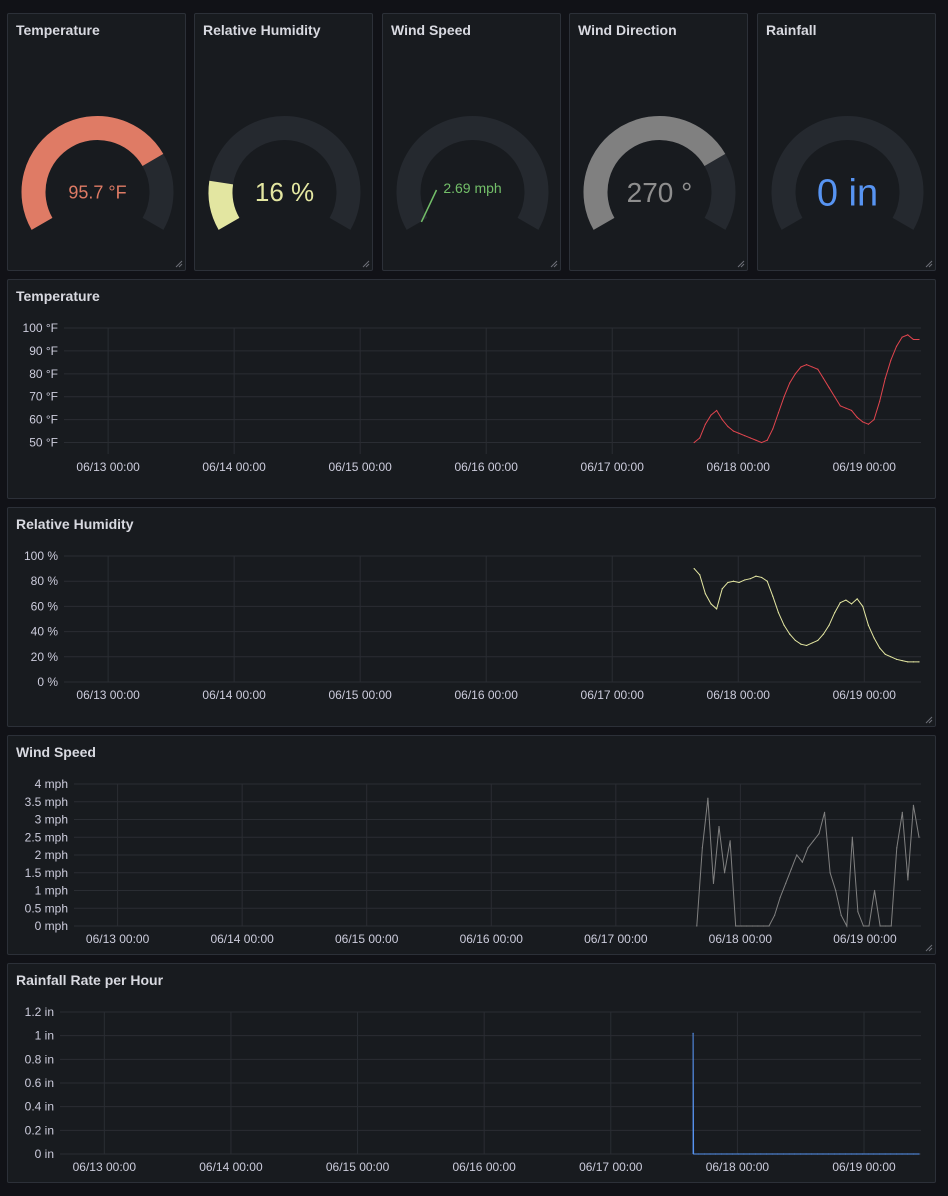 Image resolution: width=948 pixels, height=1196 pixels. Describe the element at coordinates (45, 657) in the screenshot. I see `y-tick-label: 20 %` at that location.